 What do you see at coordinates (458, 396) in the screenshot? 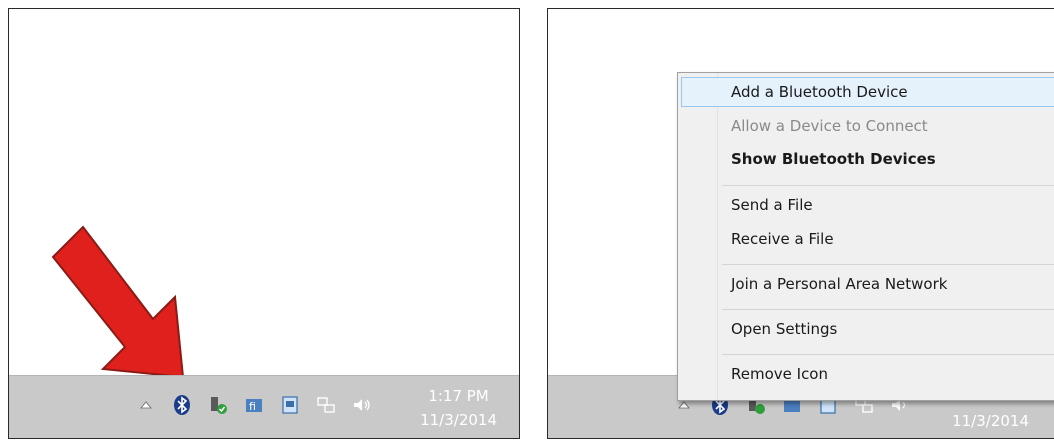
I see `clock-time: 1:17 PM` at bounding box center [458, 396].